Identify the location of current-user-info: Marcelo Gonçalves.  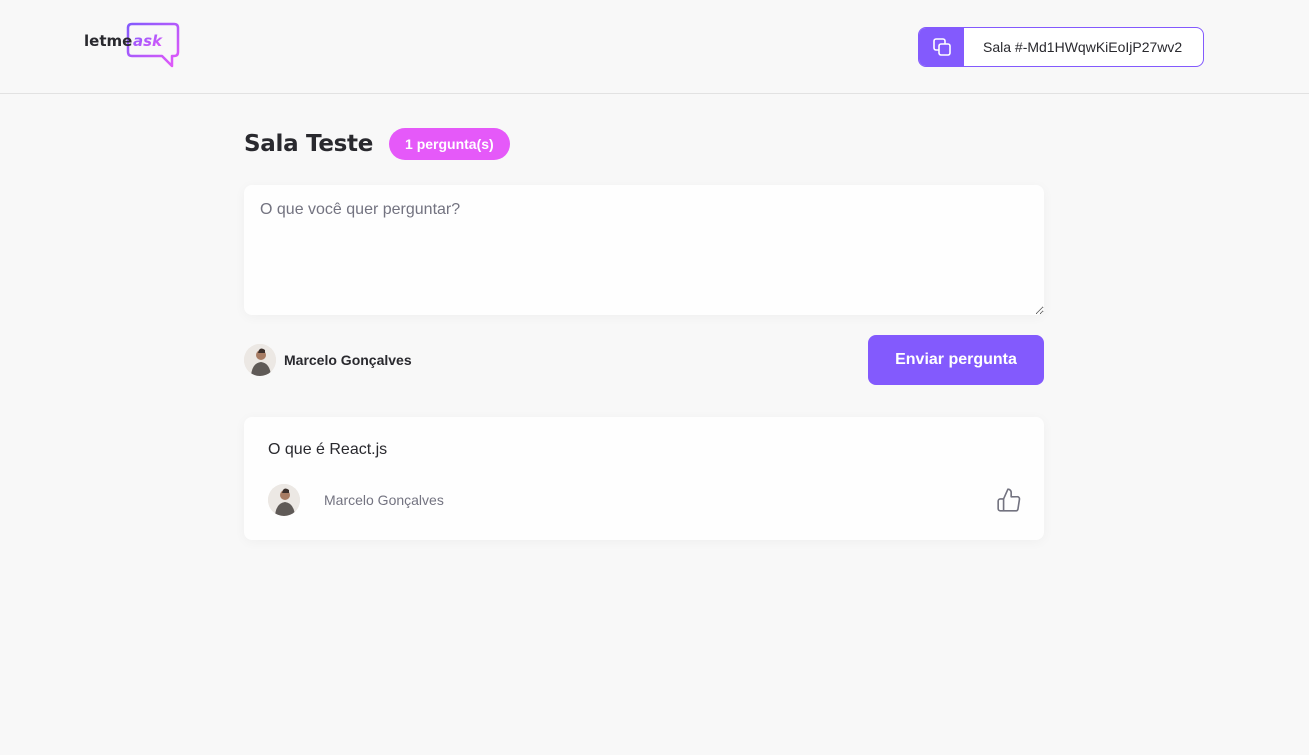
(328, 360).